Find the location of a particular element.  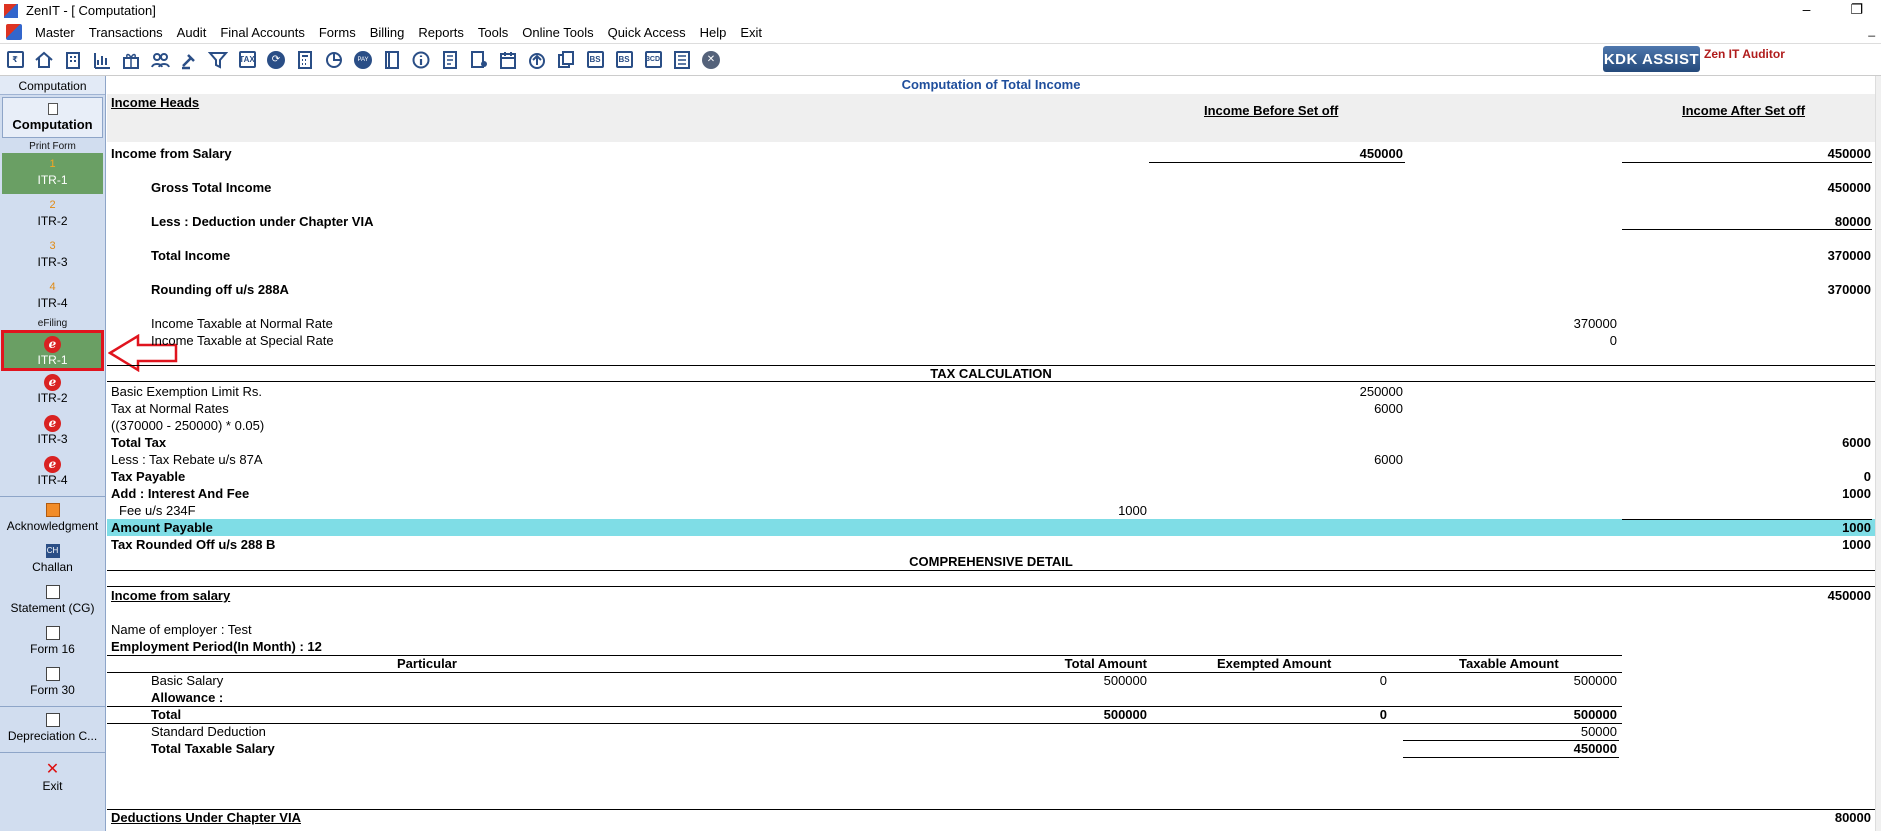

acknowledgment-button: Acknowledgment is located at coordinates (52, 519).